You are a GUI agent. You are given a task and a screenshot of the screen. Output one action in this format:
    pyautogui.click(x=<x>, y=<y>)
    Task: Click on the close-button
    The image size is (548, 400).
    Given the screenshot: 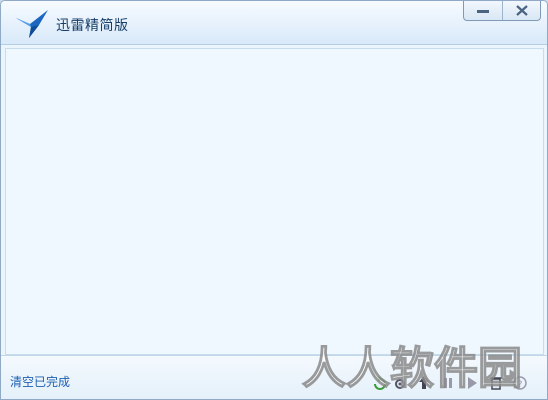 What is the action you would take?
    pyautogui.click(x=521, y=10)
    